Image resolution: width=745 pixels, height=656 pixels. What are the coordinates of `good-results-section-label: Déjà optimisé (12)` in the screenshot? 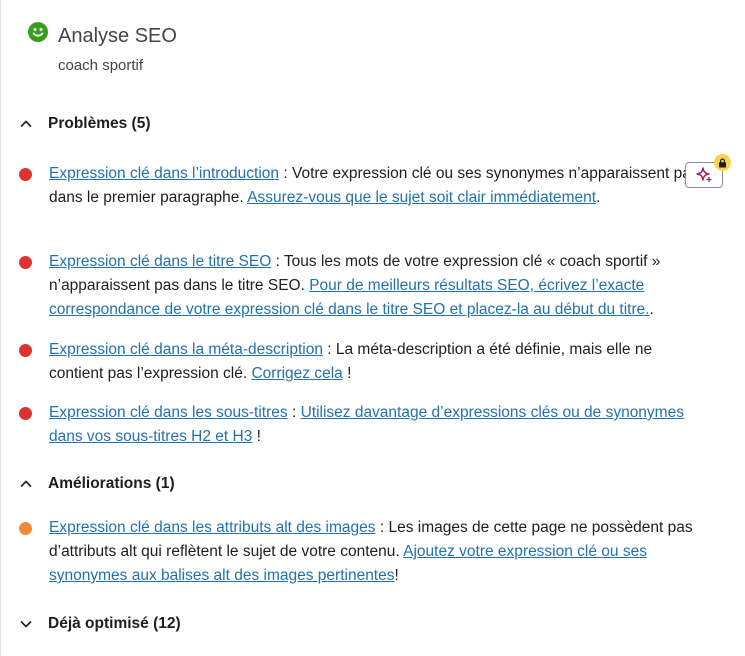 It's located at (114, 623).